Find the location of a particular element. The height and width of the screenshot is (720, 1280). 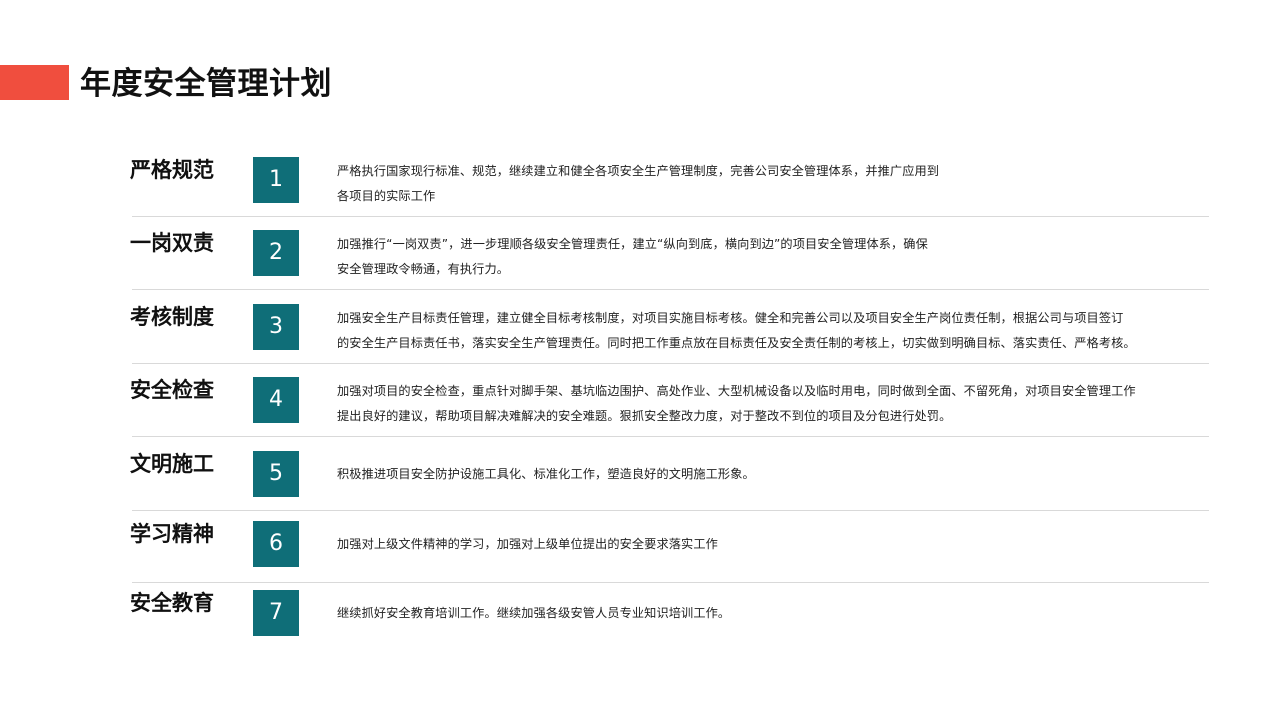

plan-item-heading: 一岗双责 is located at coordinates (172, 243).